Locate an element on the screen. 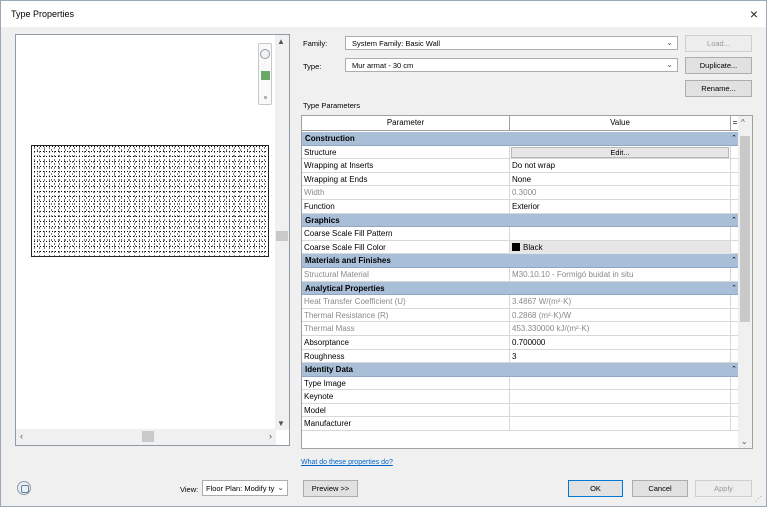  group-title: Materials and Finishes is located at coordinates (348, 261).